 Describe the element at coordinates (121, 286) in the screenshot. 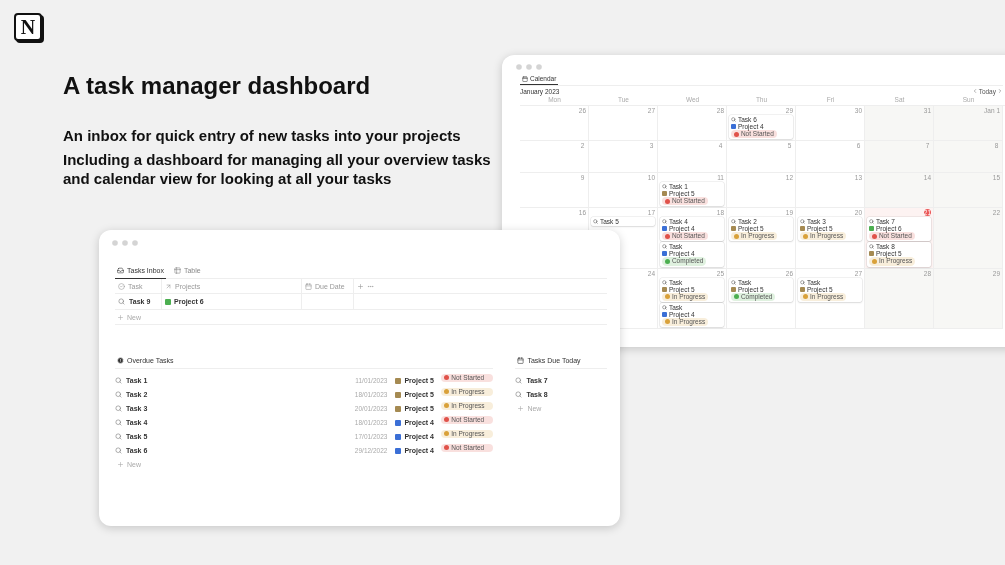

I see `check-circle-icon` at that location.